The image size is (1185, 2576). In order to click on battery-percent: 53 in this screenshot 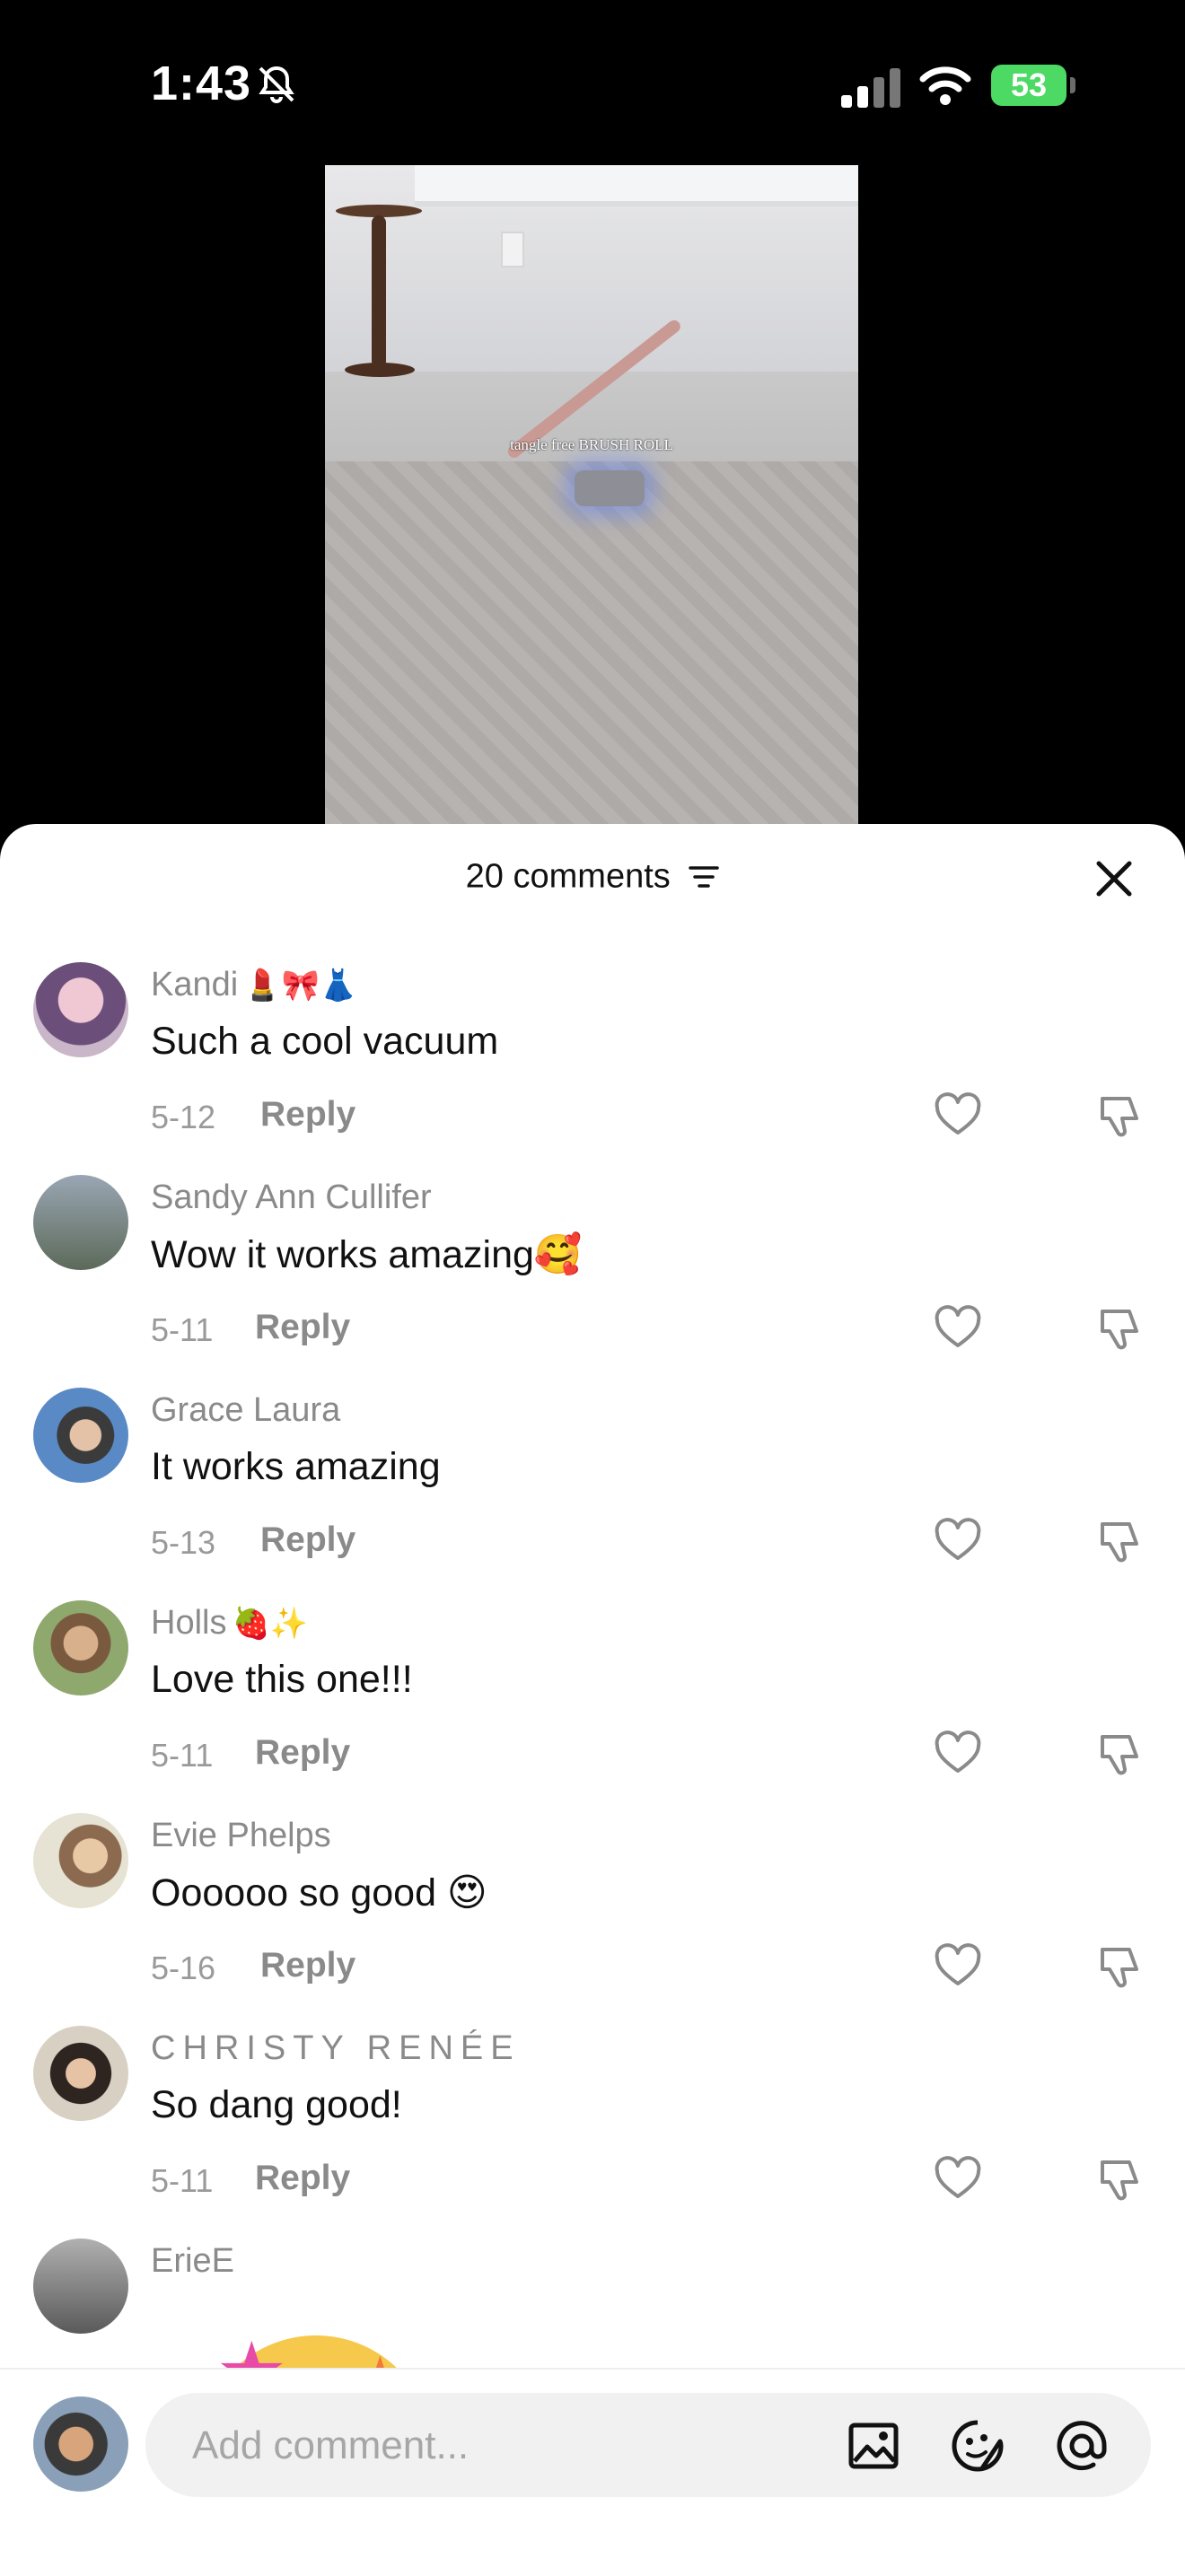, I will do `click(1029, 84)`.